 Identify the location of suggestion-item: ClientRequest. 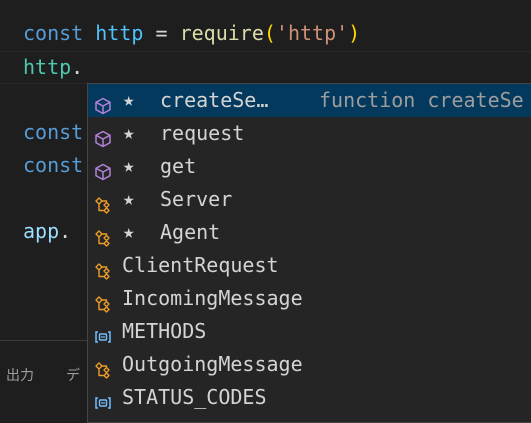
(309, 265).